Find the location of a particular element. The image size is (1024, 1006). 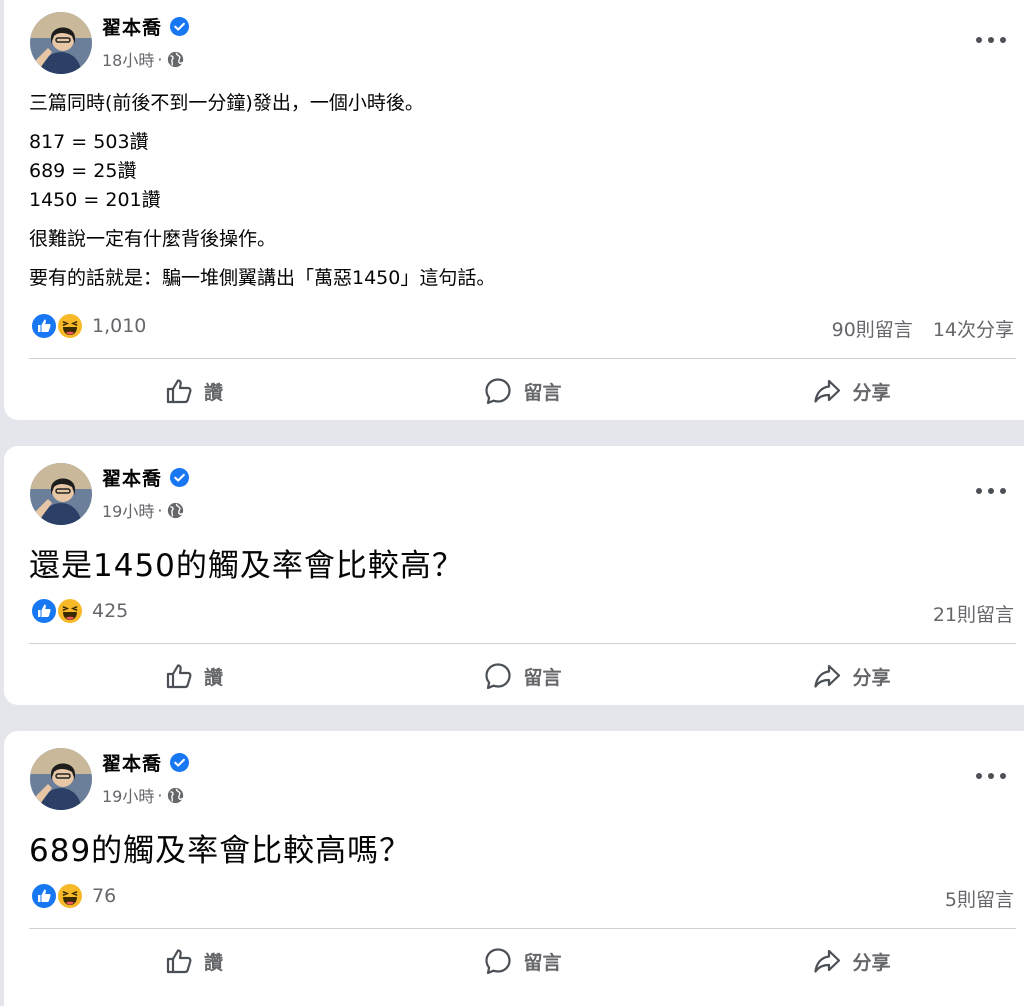

reaction-summary: 1,010 is located at coordinates (88, 326).